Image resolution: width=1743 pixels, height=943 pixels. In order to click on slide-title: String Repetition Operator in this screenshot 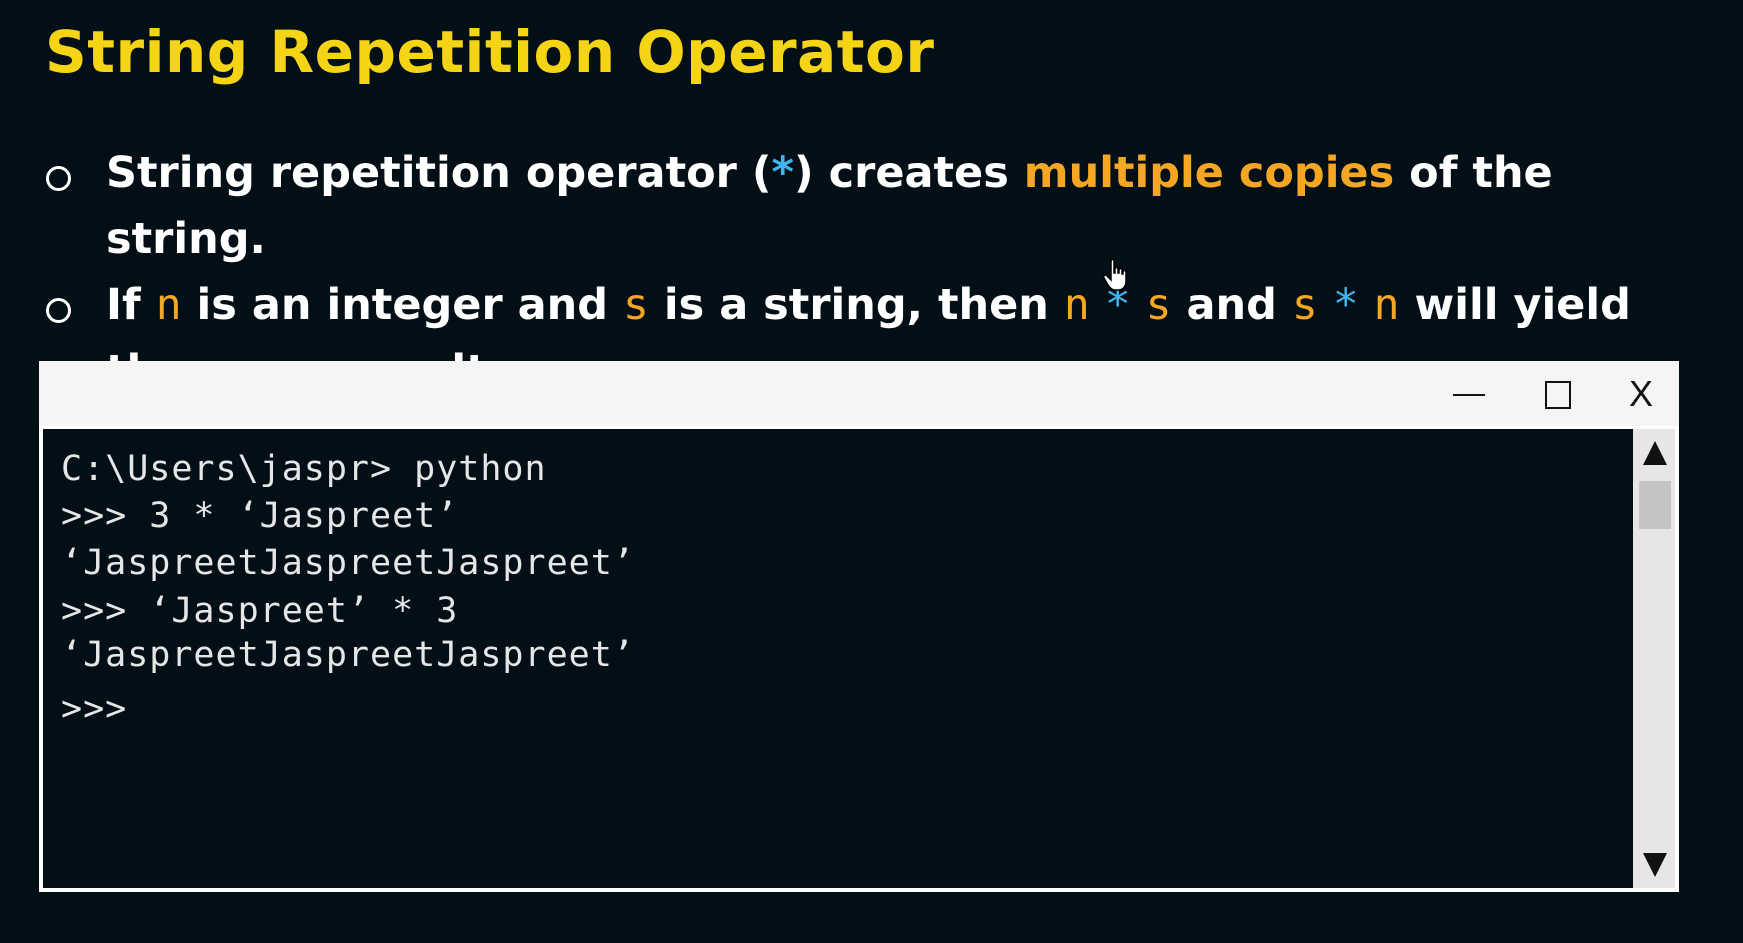, I will do `click(490, 52)`.